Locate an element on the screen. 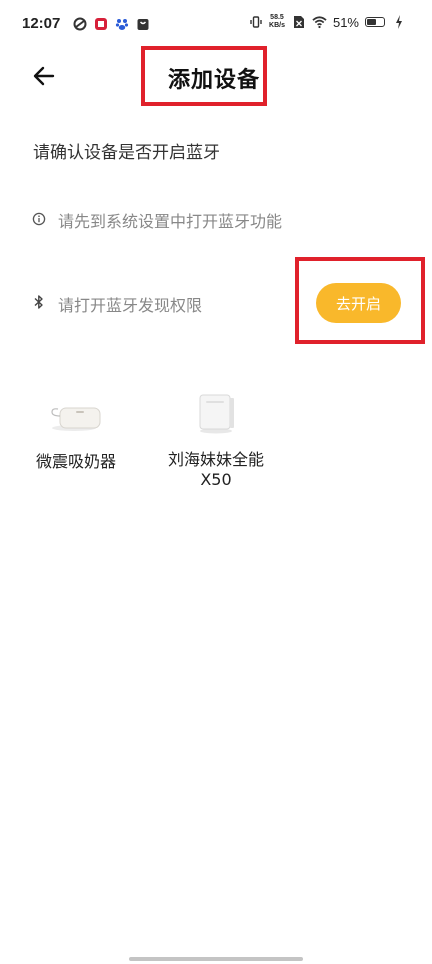 The image size is (432, 964). status-left-icons is located at coordinates (111, 23).